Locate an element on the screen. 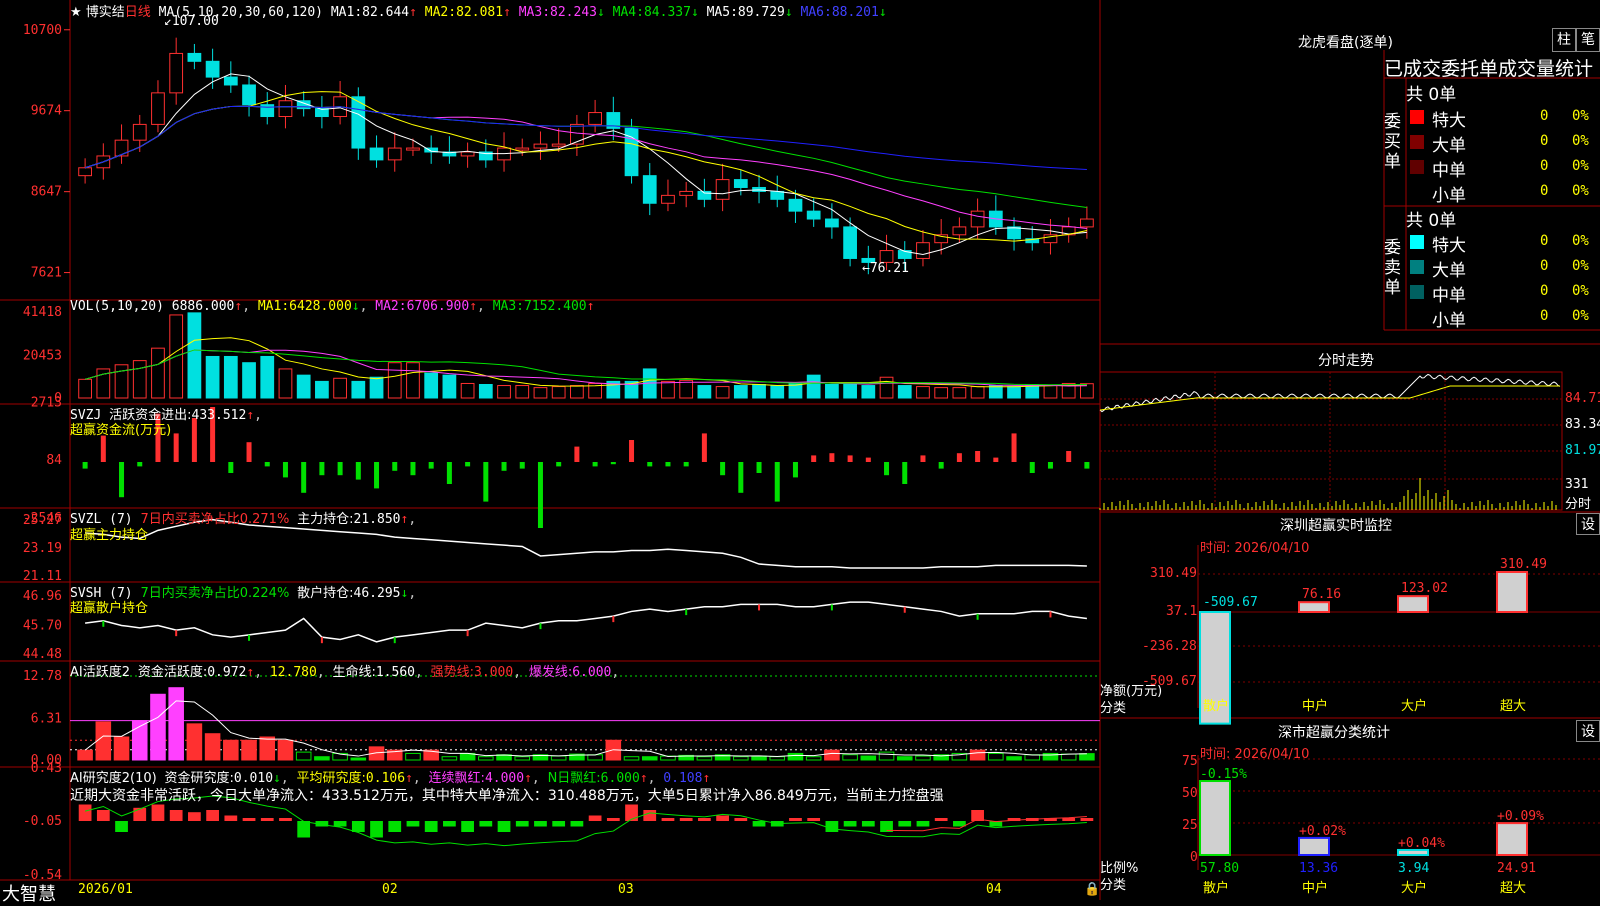  svsh-subtitle: 超赢散户持仓 is located at coordinates (109, 608).